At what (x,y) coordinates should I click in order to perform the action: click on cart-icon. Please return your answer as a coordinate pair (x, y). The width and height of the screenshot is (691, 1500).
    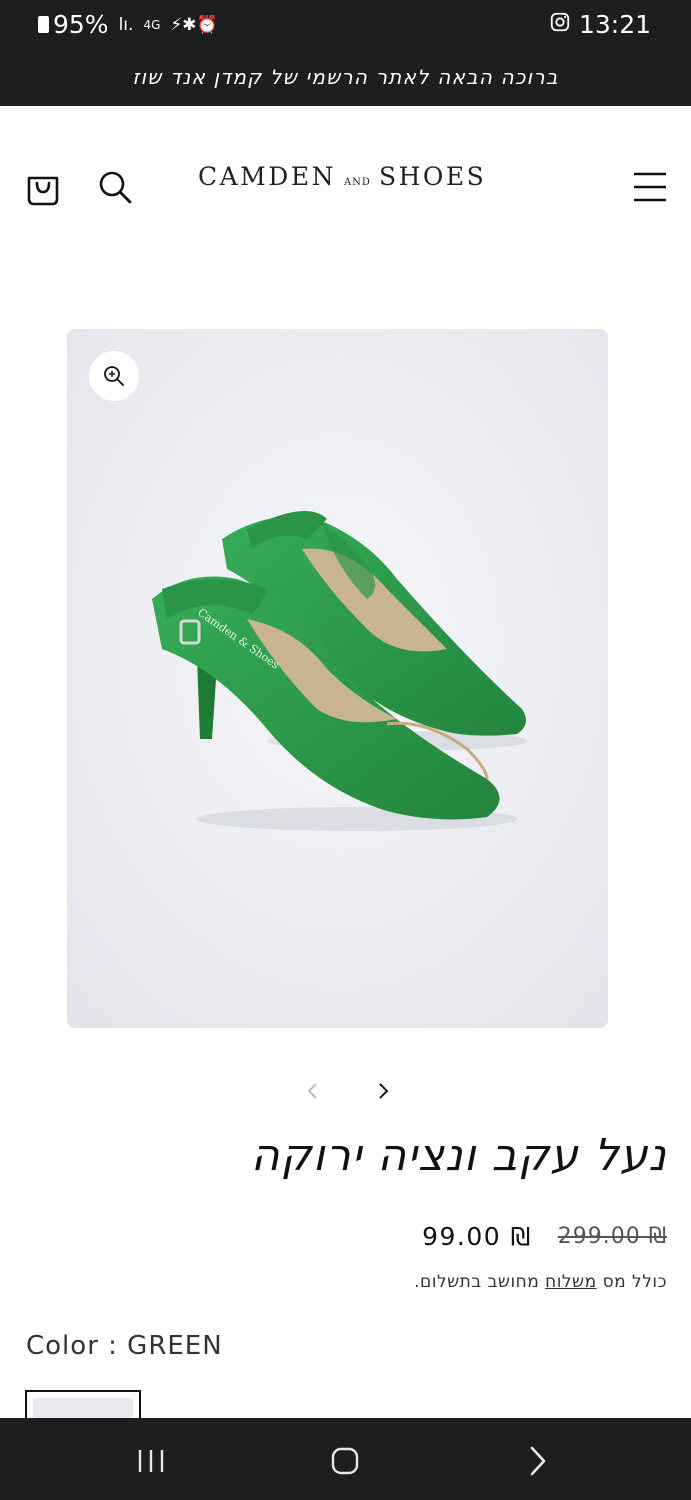
    Looking at the image, I should click on (43, 190).